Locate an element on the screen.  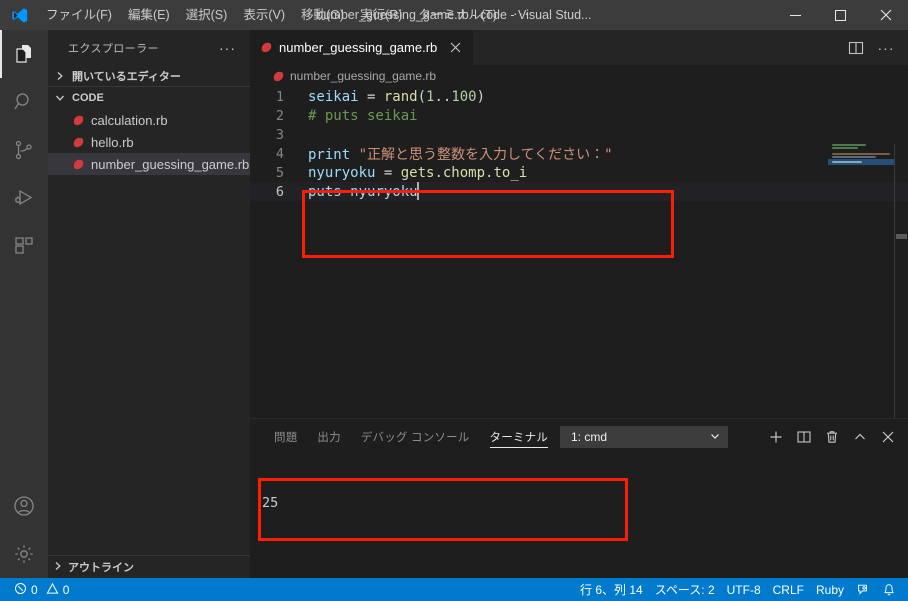
code-token: # puts seikai is located at coordinates (363, 115).